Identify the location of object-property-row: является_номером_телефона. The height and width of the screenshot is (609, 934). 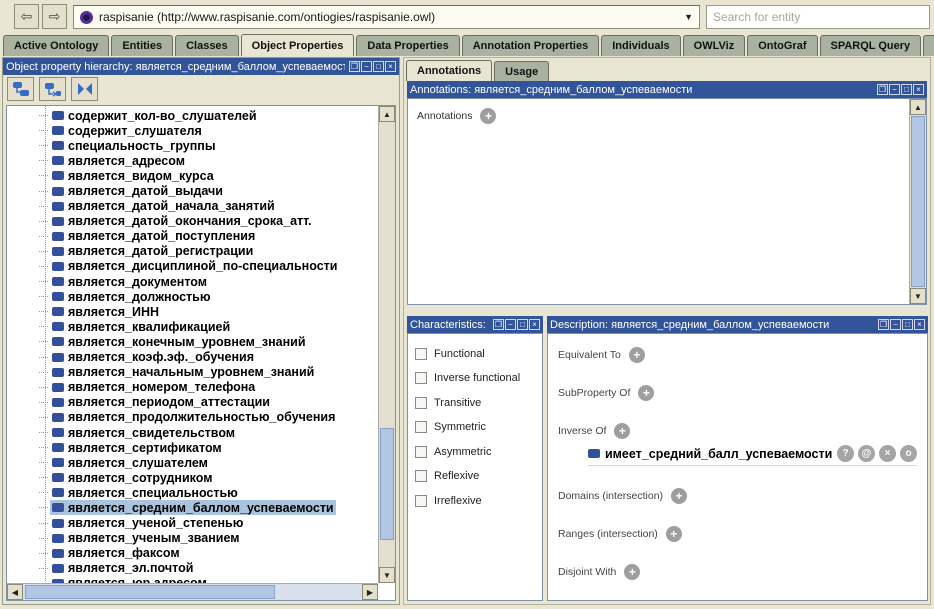
(192, 387).